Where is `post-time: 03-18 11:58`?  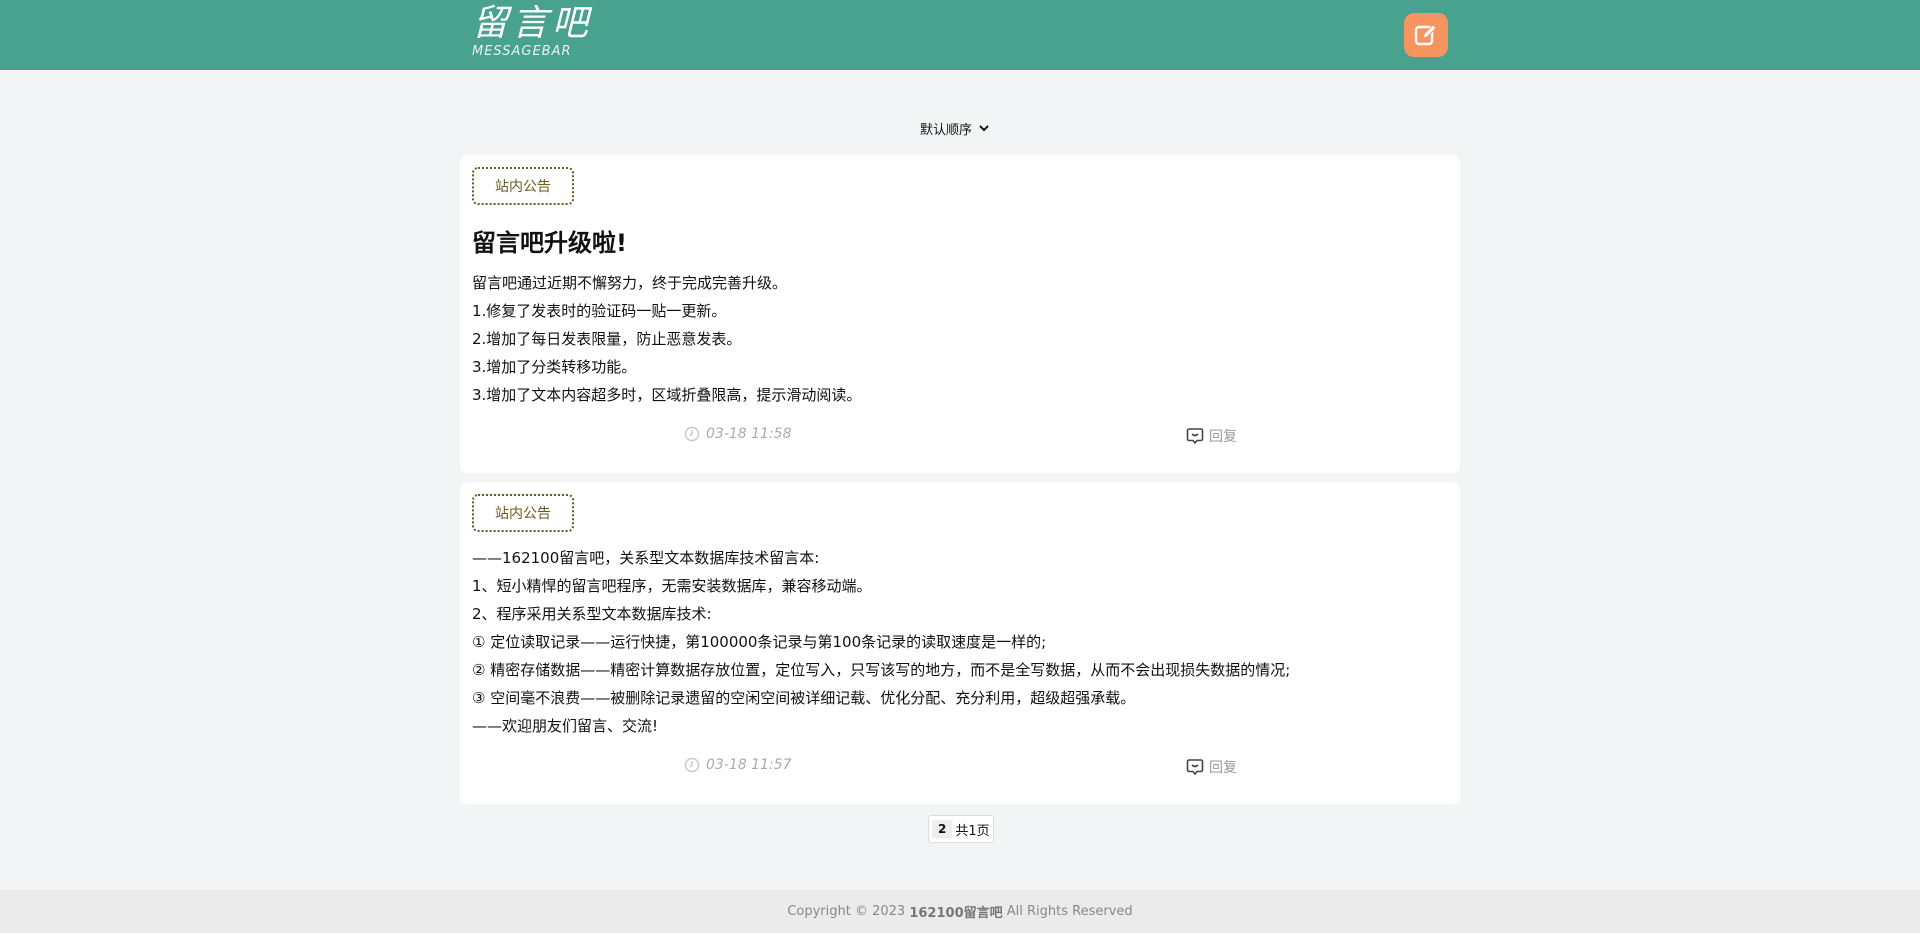 post-time: 03-18 11:58 is located at coordinates (737, 434).